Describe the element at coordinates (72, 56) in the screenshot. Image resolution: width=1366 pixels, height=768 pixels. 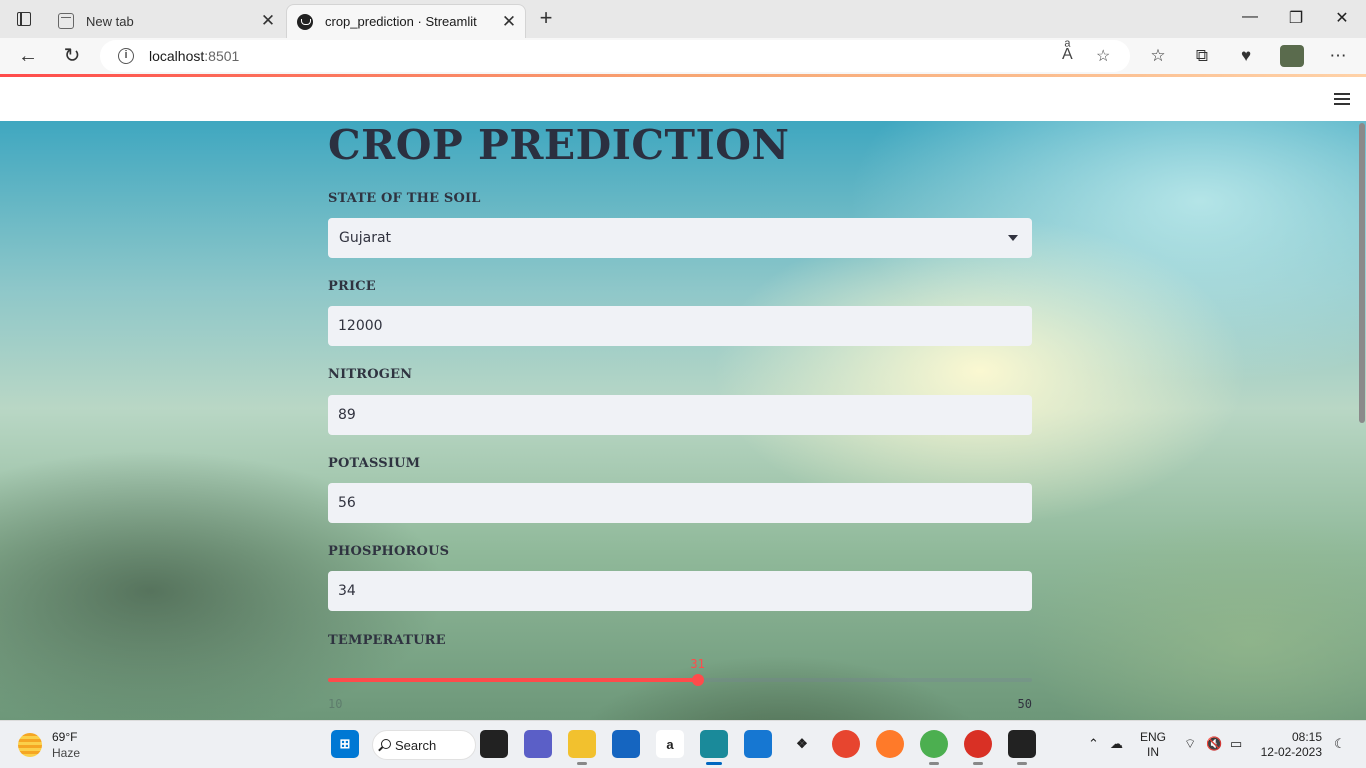
I see `refresh-icon: ↻` at that location.